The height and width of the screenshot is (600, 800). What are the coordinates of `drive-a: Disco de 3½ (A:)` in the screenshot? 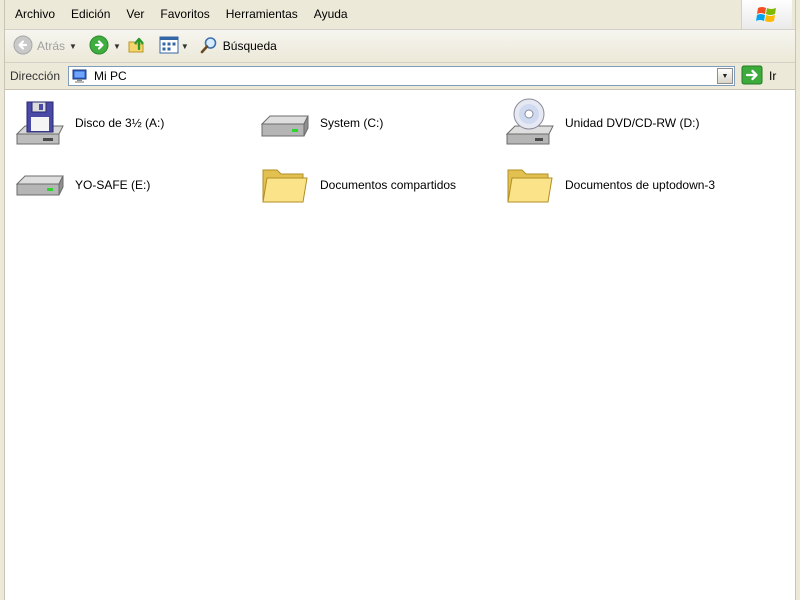 It's located at (133, 123).